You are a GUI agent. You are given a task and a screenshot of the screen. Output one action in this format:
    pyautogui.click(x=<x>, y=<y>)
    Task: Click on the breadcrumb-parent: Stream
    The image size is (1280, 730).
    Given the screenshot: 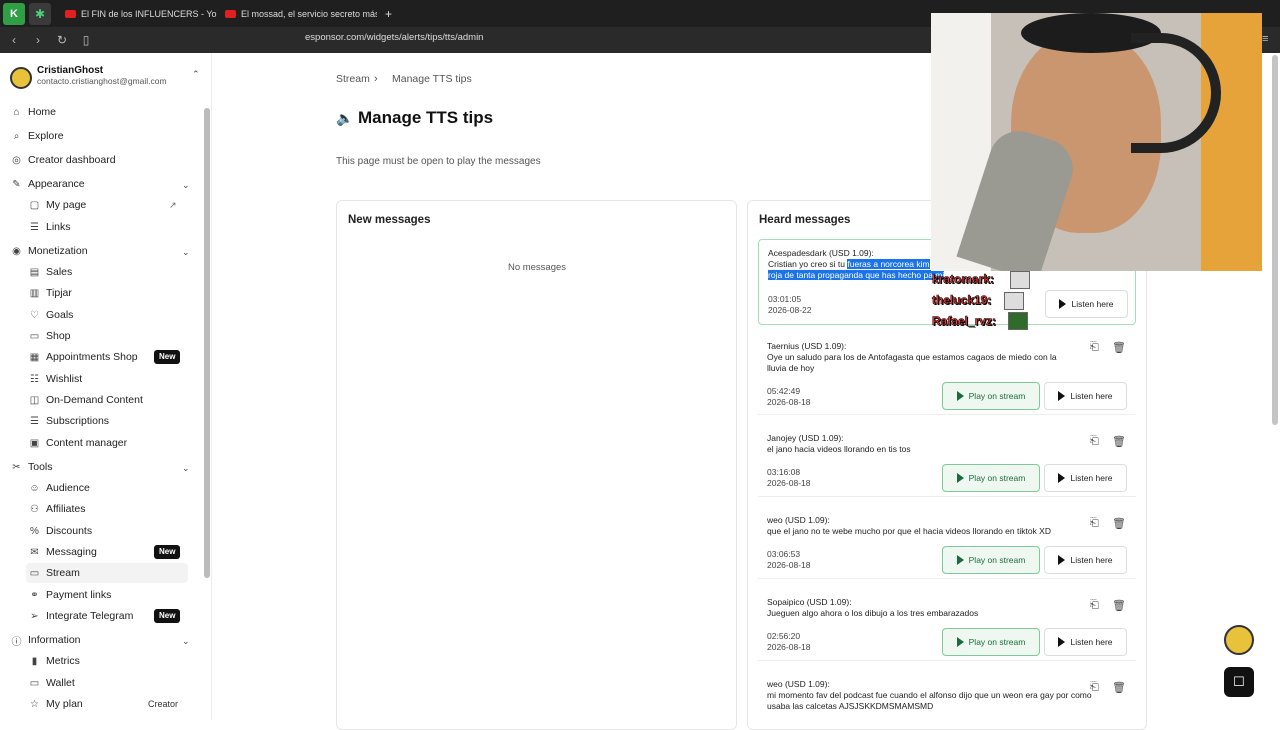 What is the action you would take?
    pyautogui.click(x=353, y=79)
    